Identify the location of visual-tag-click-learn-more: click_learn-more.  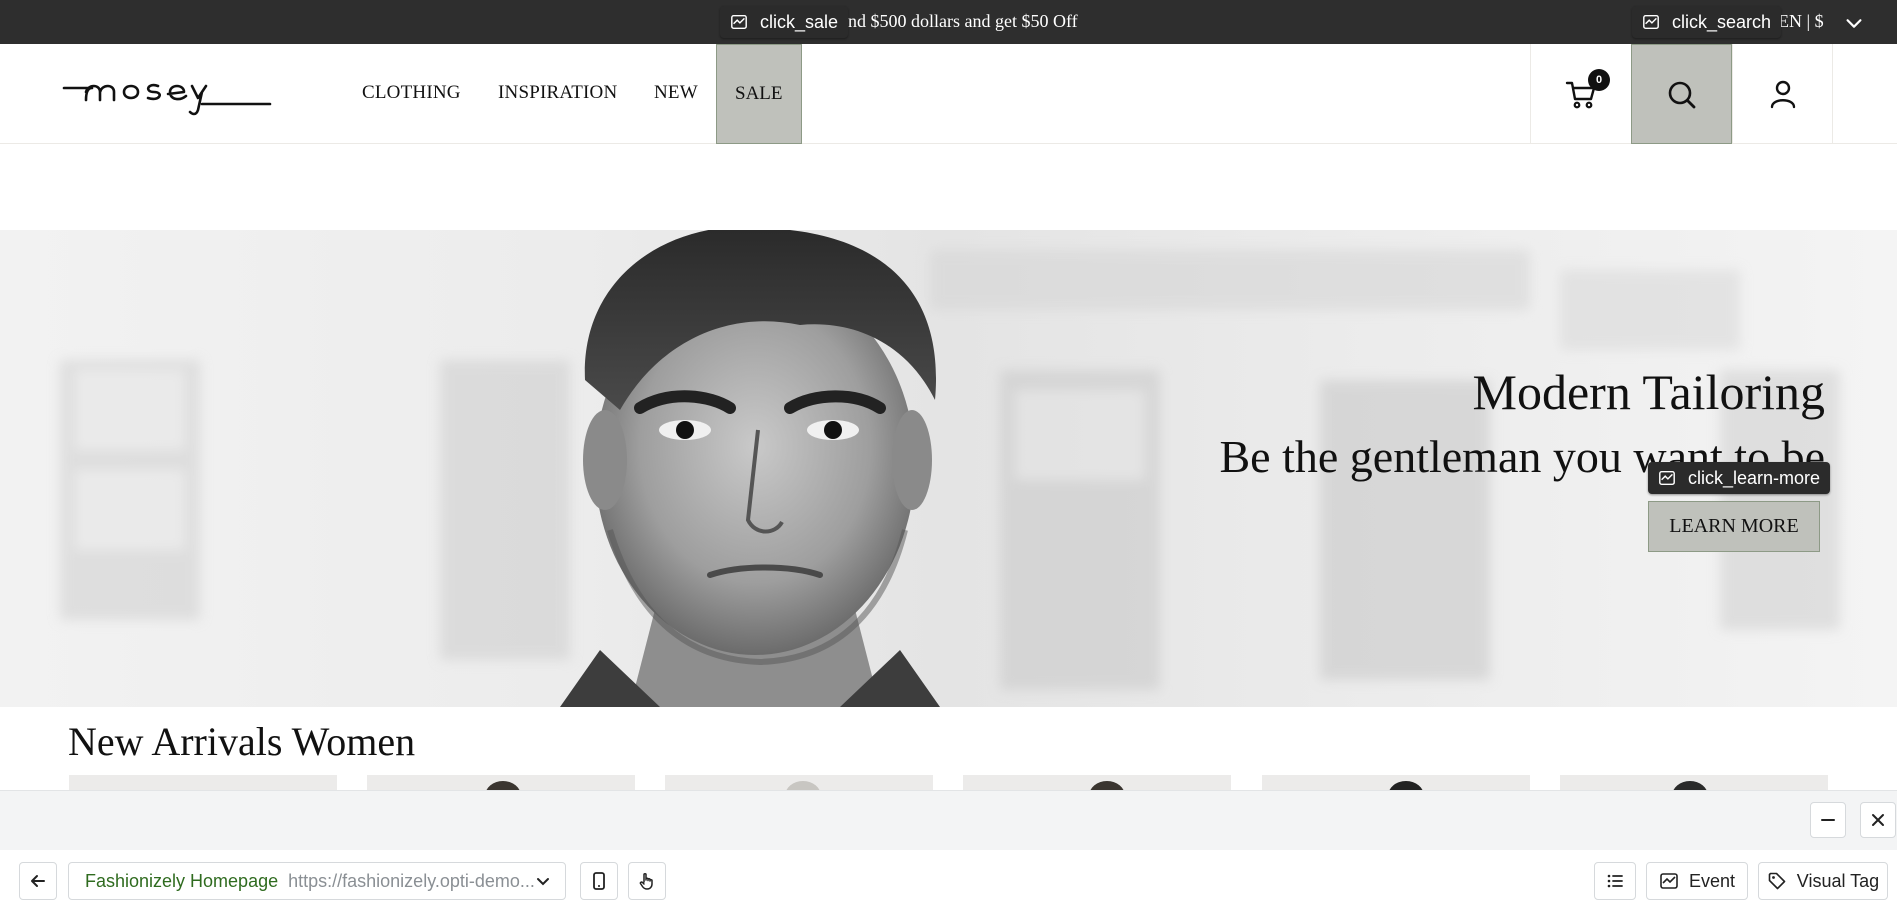
(1739, 478).